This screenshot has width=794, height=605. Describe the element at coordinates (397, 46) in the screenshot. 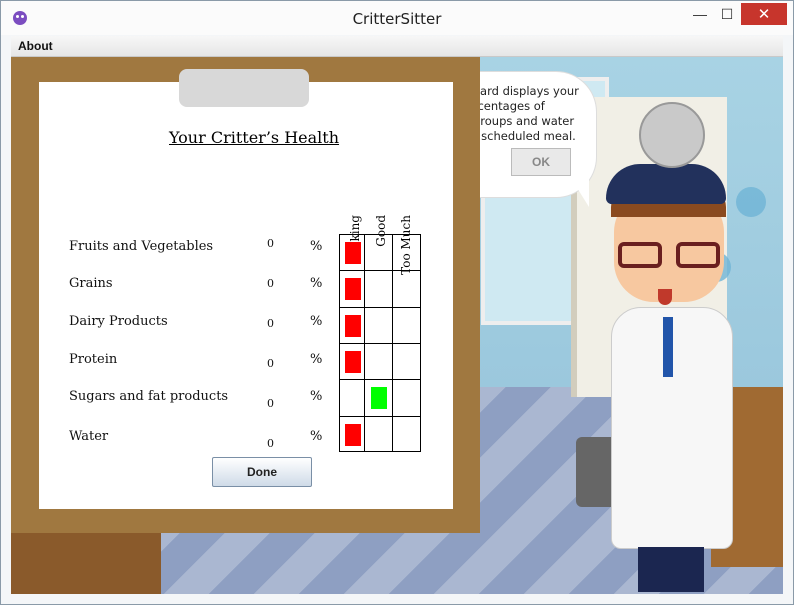

I see `menu-bar: About` at that location.